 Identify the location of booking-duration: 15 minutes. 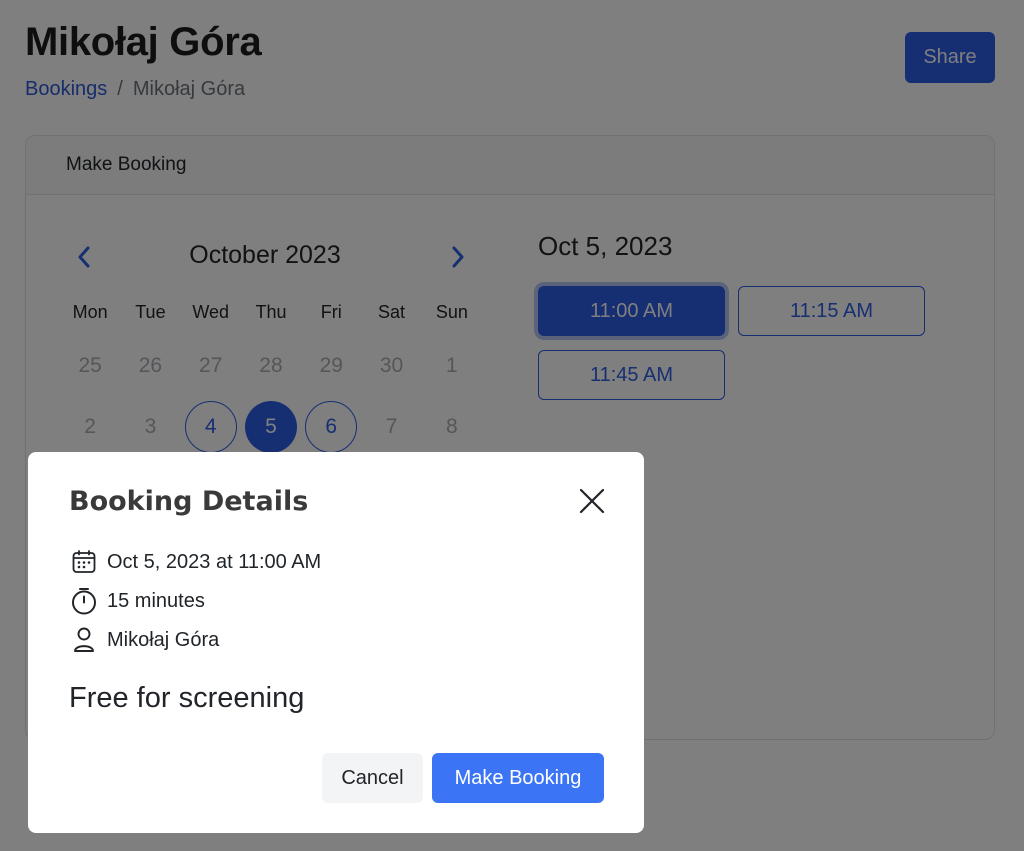
(156, 600).